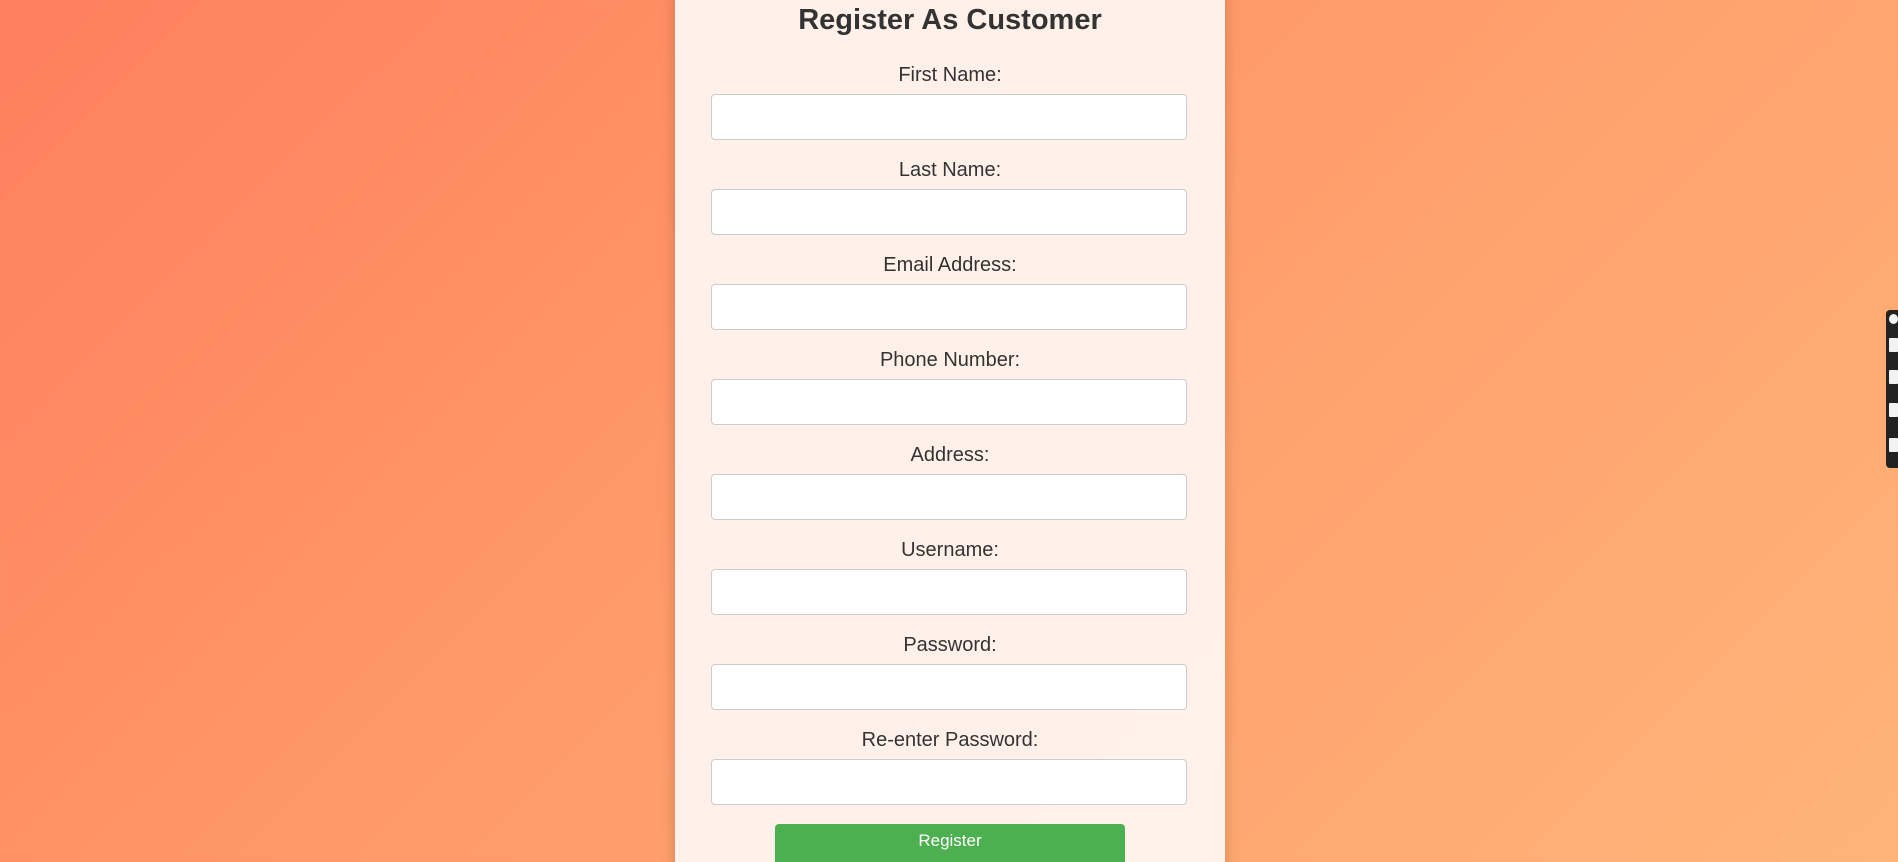 This screenshot has width=1898, height=862. Describe the element at coordinates (950, 645) in the screenshot. I see `password-label: Password:` at that location.